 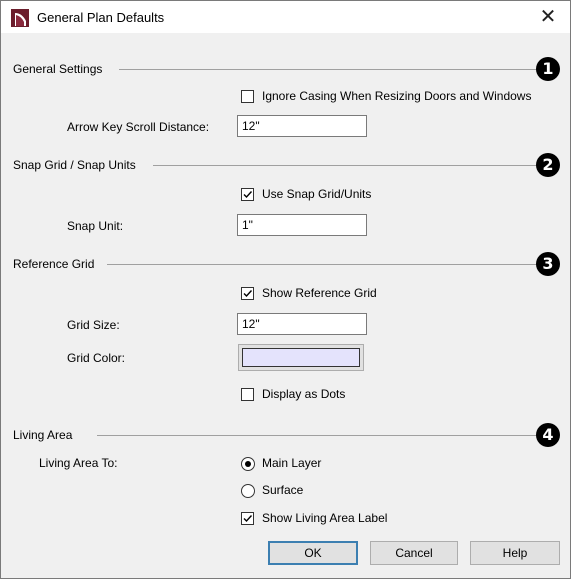 What do you see at coordinates (302, 324) in the screenshot?
I see `grid-size-input: 12"` at bounding box center [302, 324].